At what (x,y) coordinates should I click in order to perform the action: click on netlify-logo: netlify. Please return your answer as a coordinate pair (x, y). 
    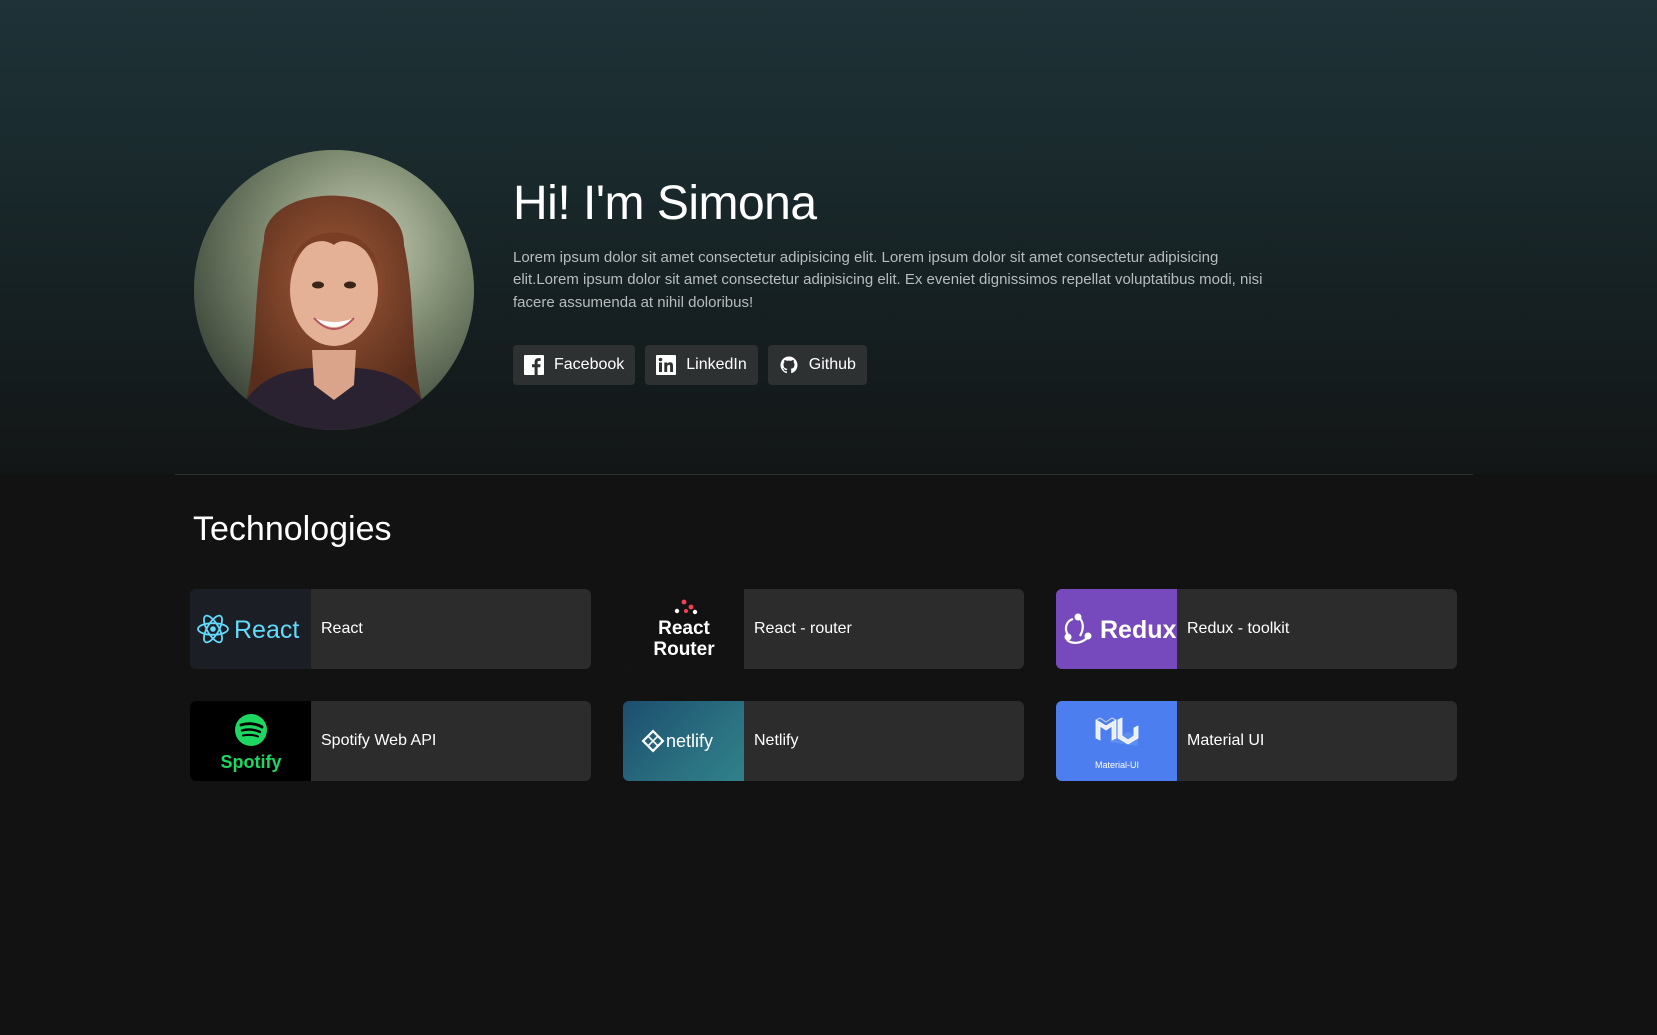
    Looking at the image, I should click on (683, 741).